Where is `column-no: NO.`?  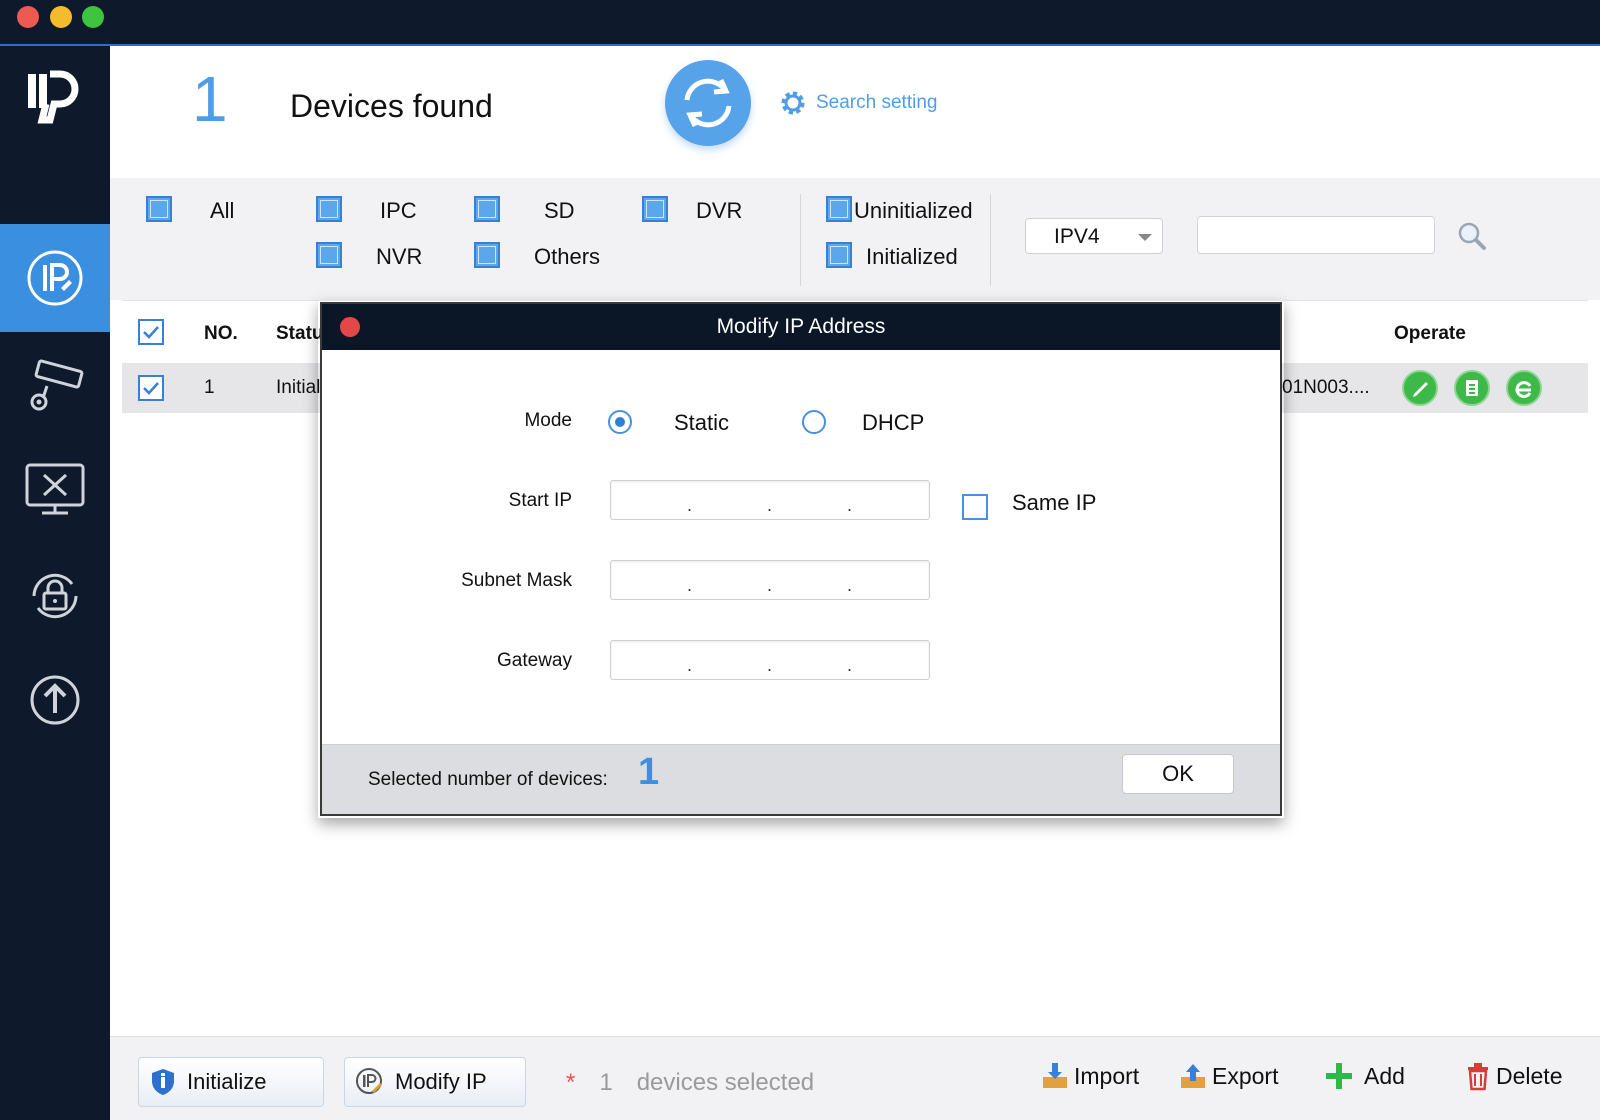
column-no: NO. is located at coordinates (221, 333).